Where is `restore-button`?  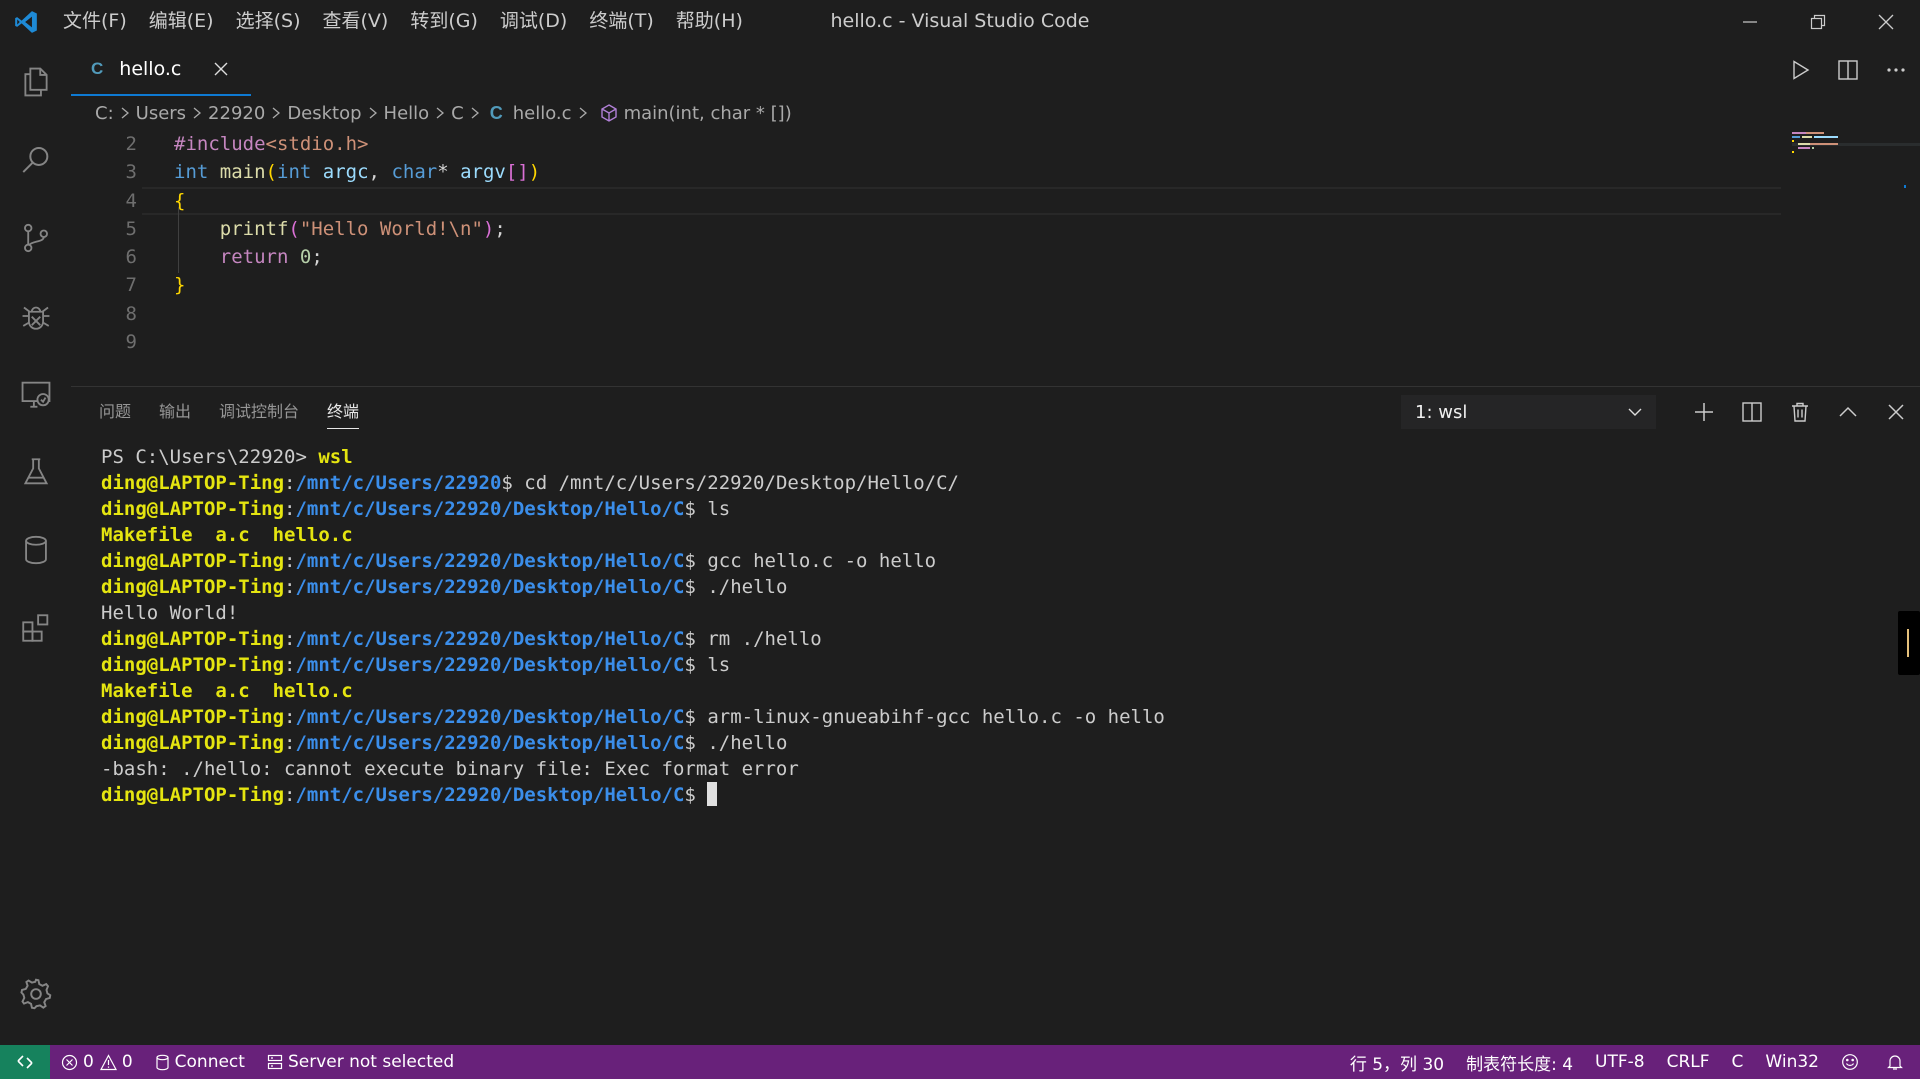
restore-button is located at coordinates (1818, 21).